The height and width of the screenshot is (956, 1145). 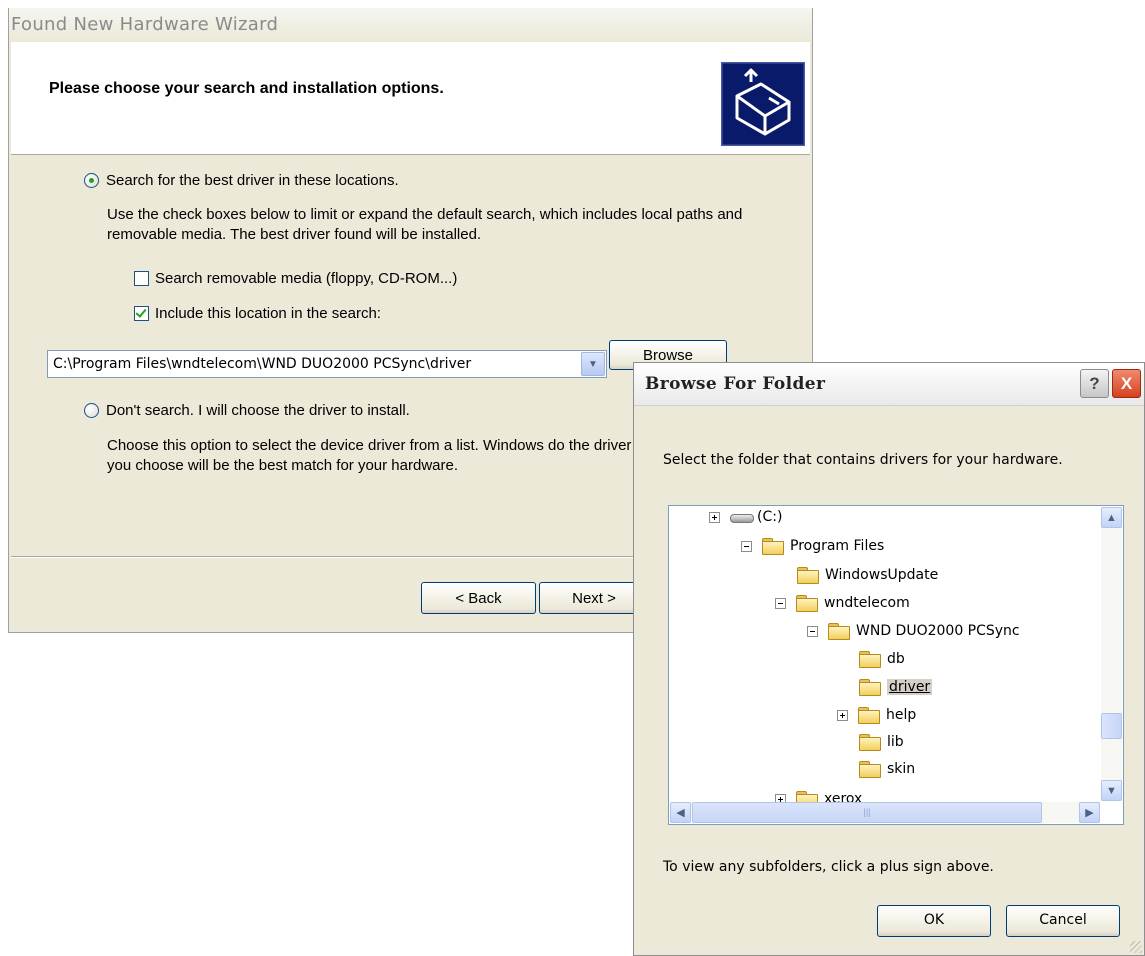 I want to click on browse-title-bar: Browse For Folder ? X, so click(x=889, y=384).